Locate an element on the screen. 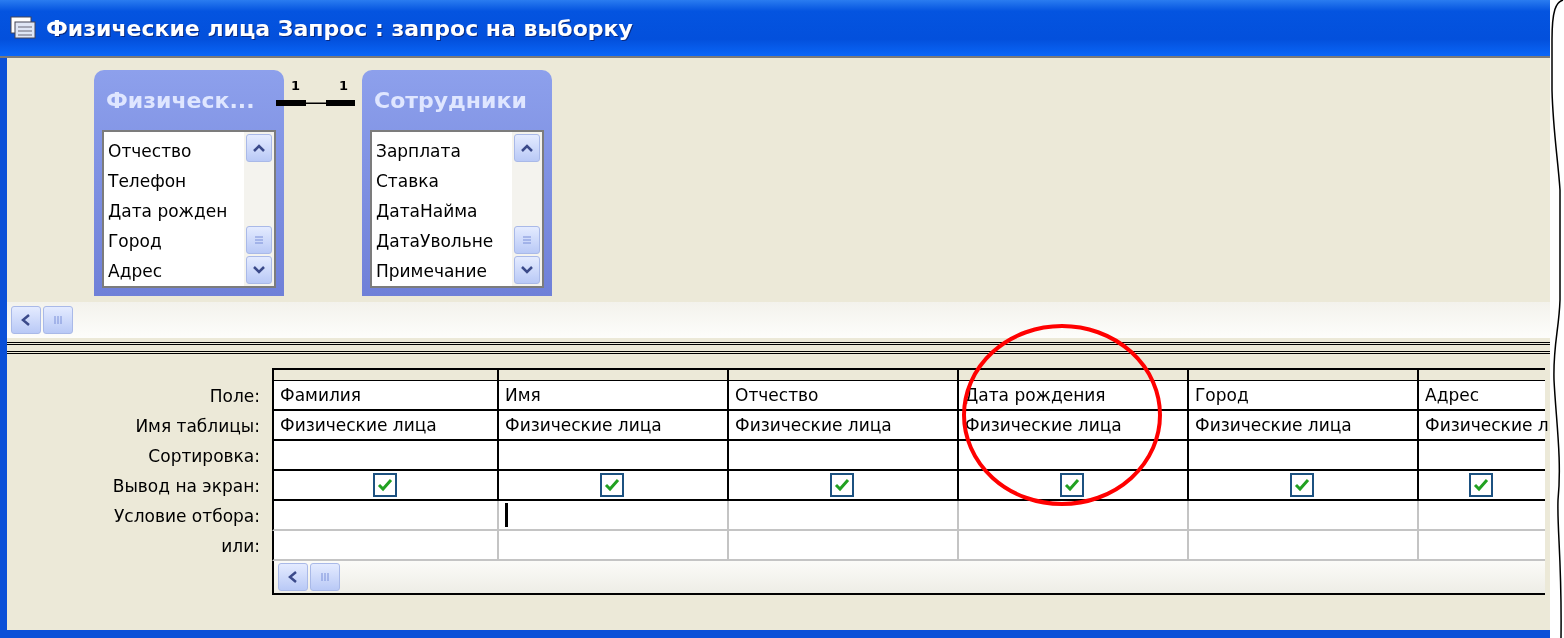  field-item: ДатаУвольне is located at coordinates (444, 241).